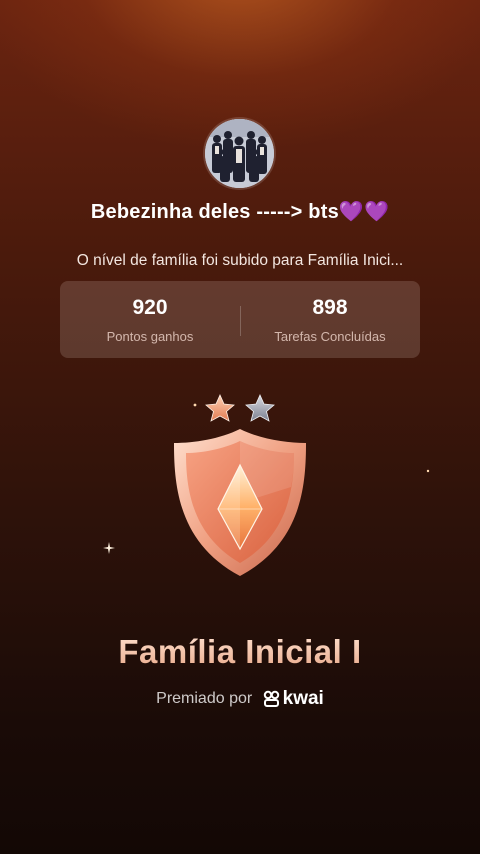 This screenshot has width=480, height=854. What do you see at coordinates (330, 307) in the screenshot?
I see `tasks-value: 898` at bounding box center [330, 307].